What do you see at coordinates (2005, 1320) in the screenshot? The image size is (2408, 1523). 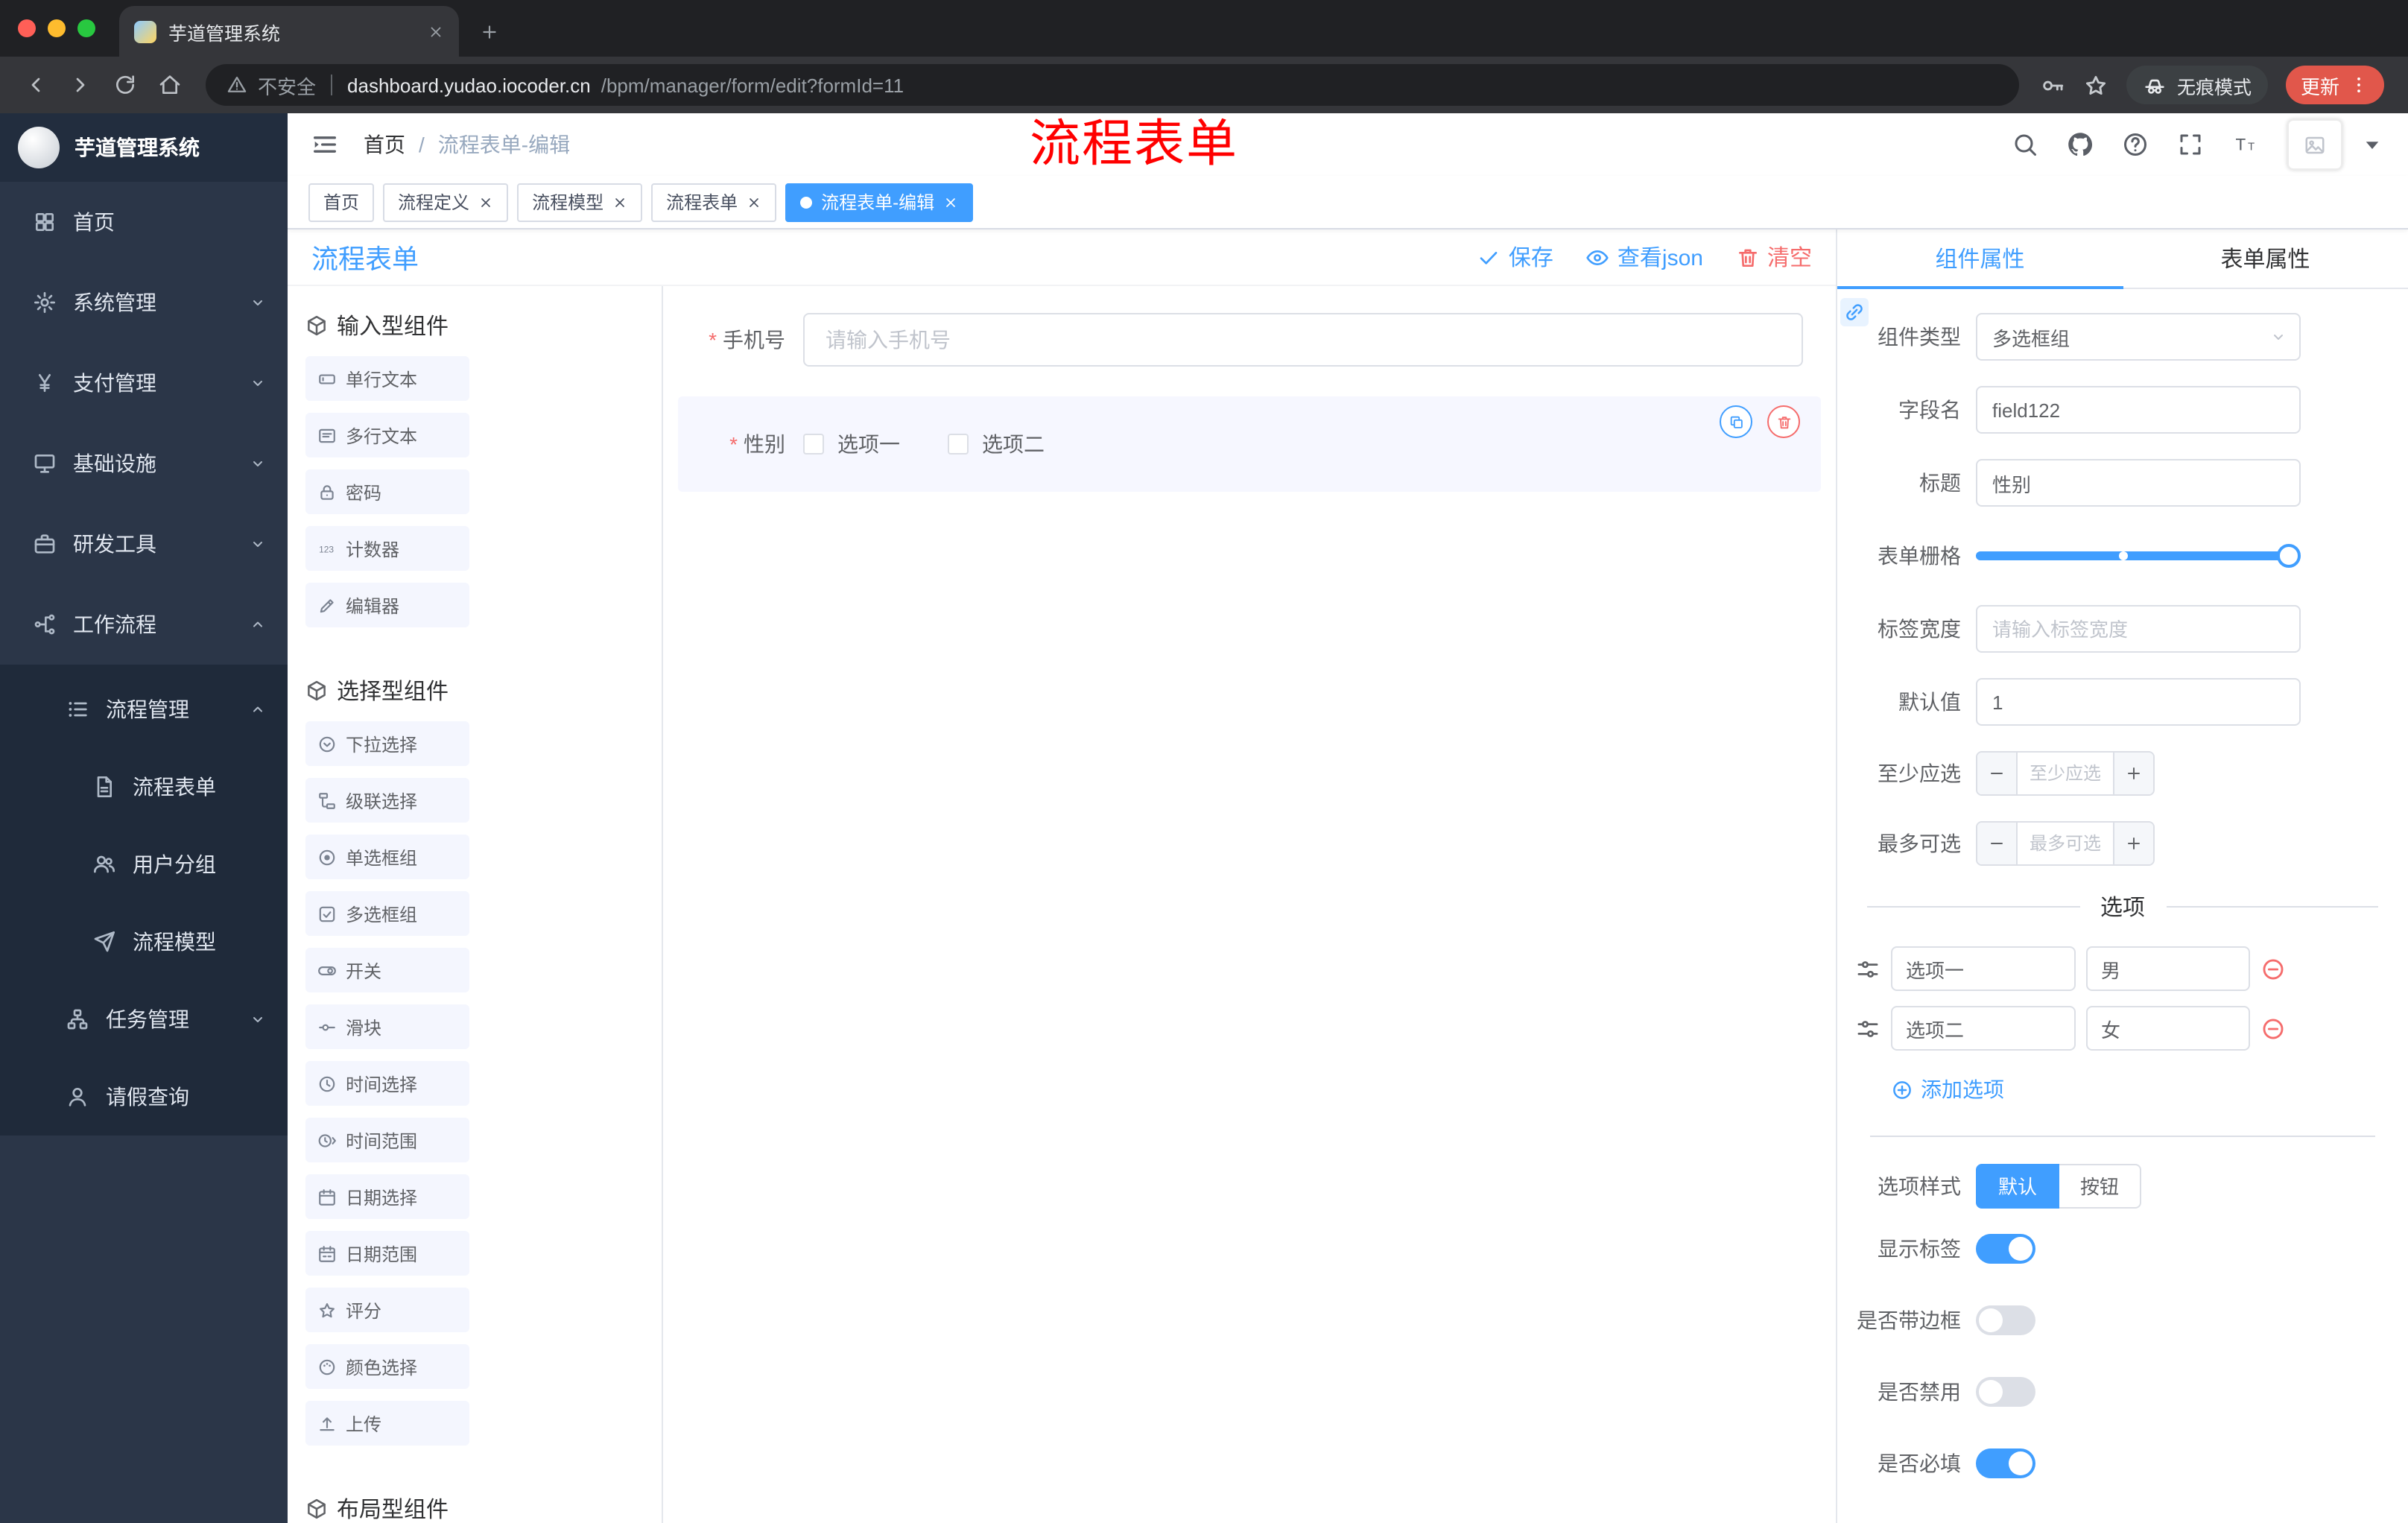 I see `with-border-switch` at bounding box center [2005, 1320].